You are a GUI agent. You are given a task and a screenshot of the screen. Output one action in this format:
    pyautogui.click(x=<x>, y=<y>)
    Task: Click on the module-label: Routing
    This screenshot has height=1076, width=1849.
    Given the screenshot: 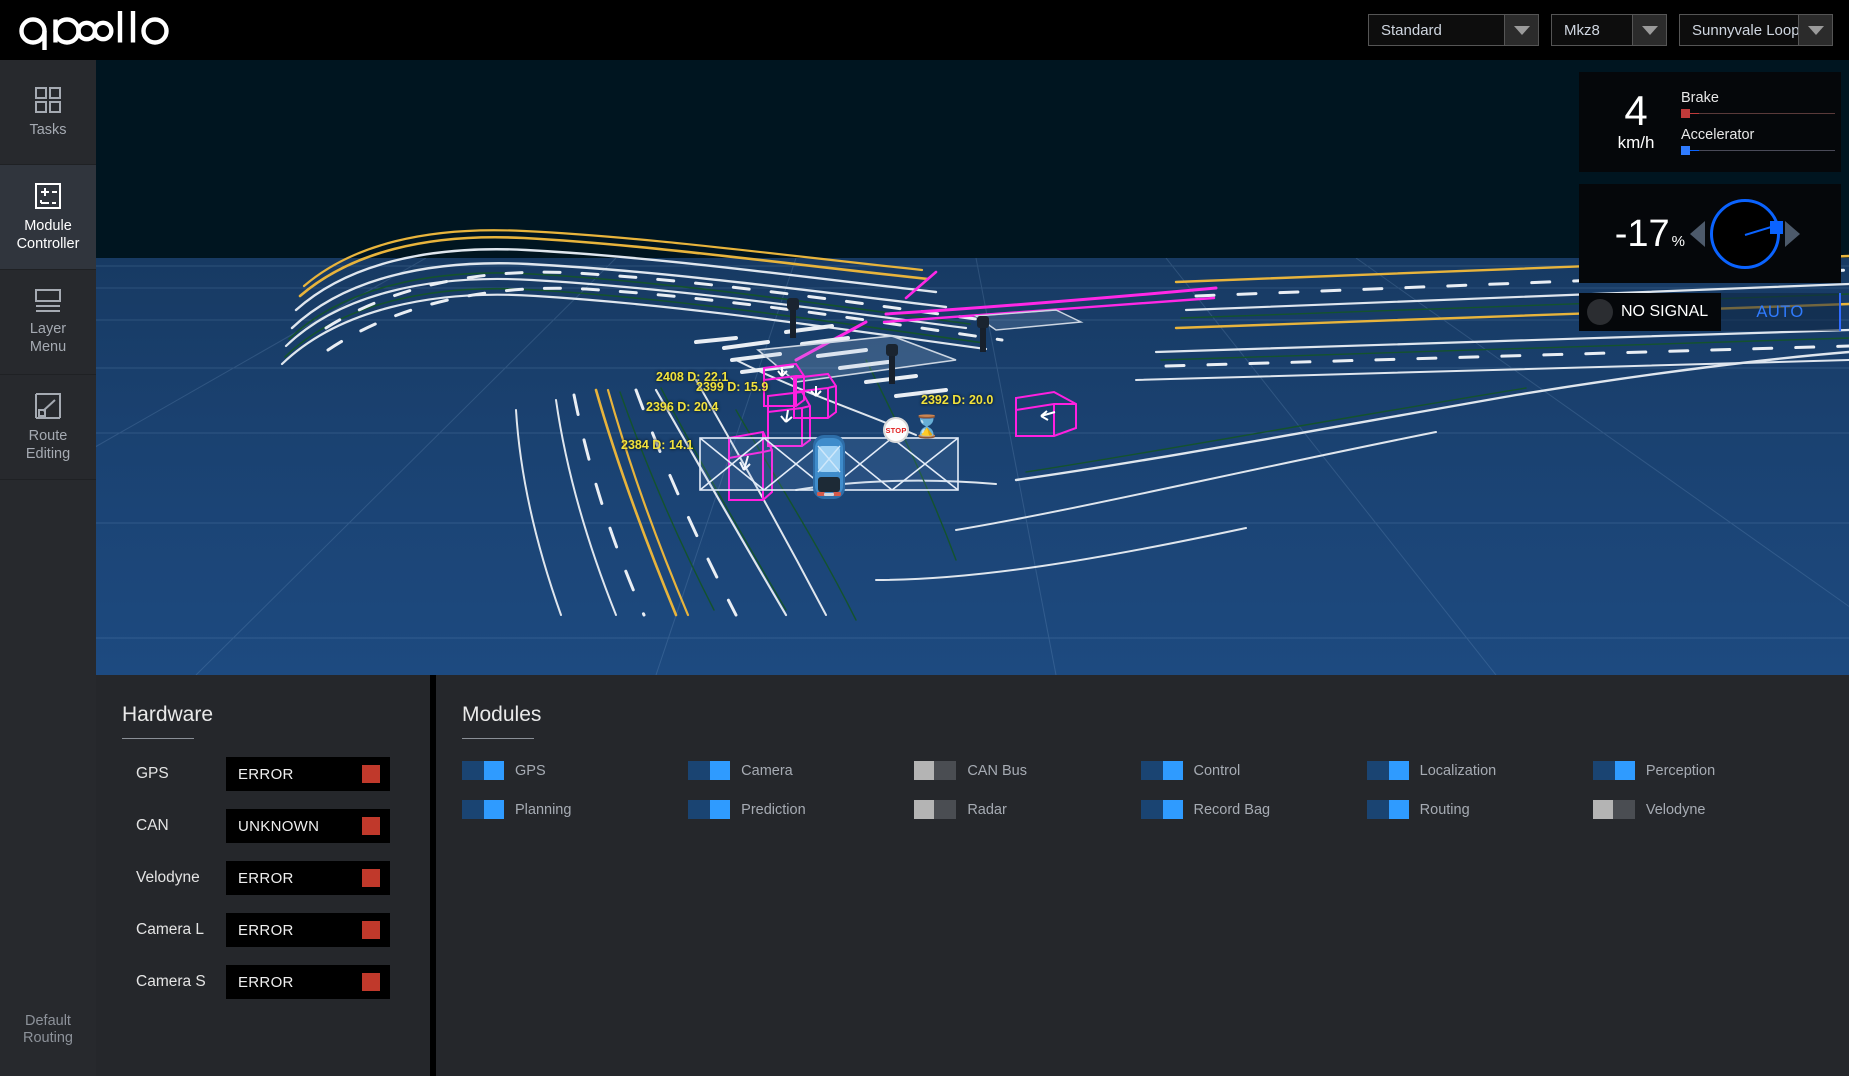 What is the action you would take?
    pyautogui.click(x=1444, y=809)
    